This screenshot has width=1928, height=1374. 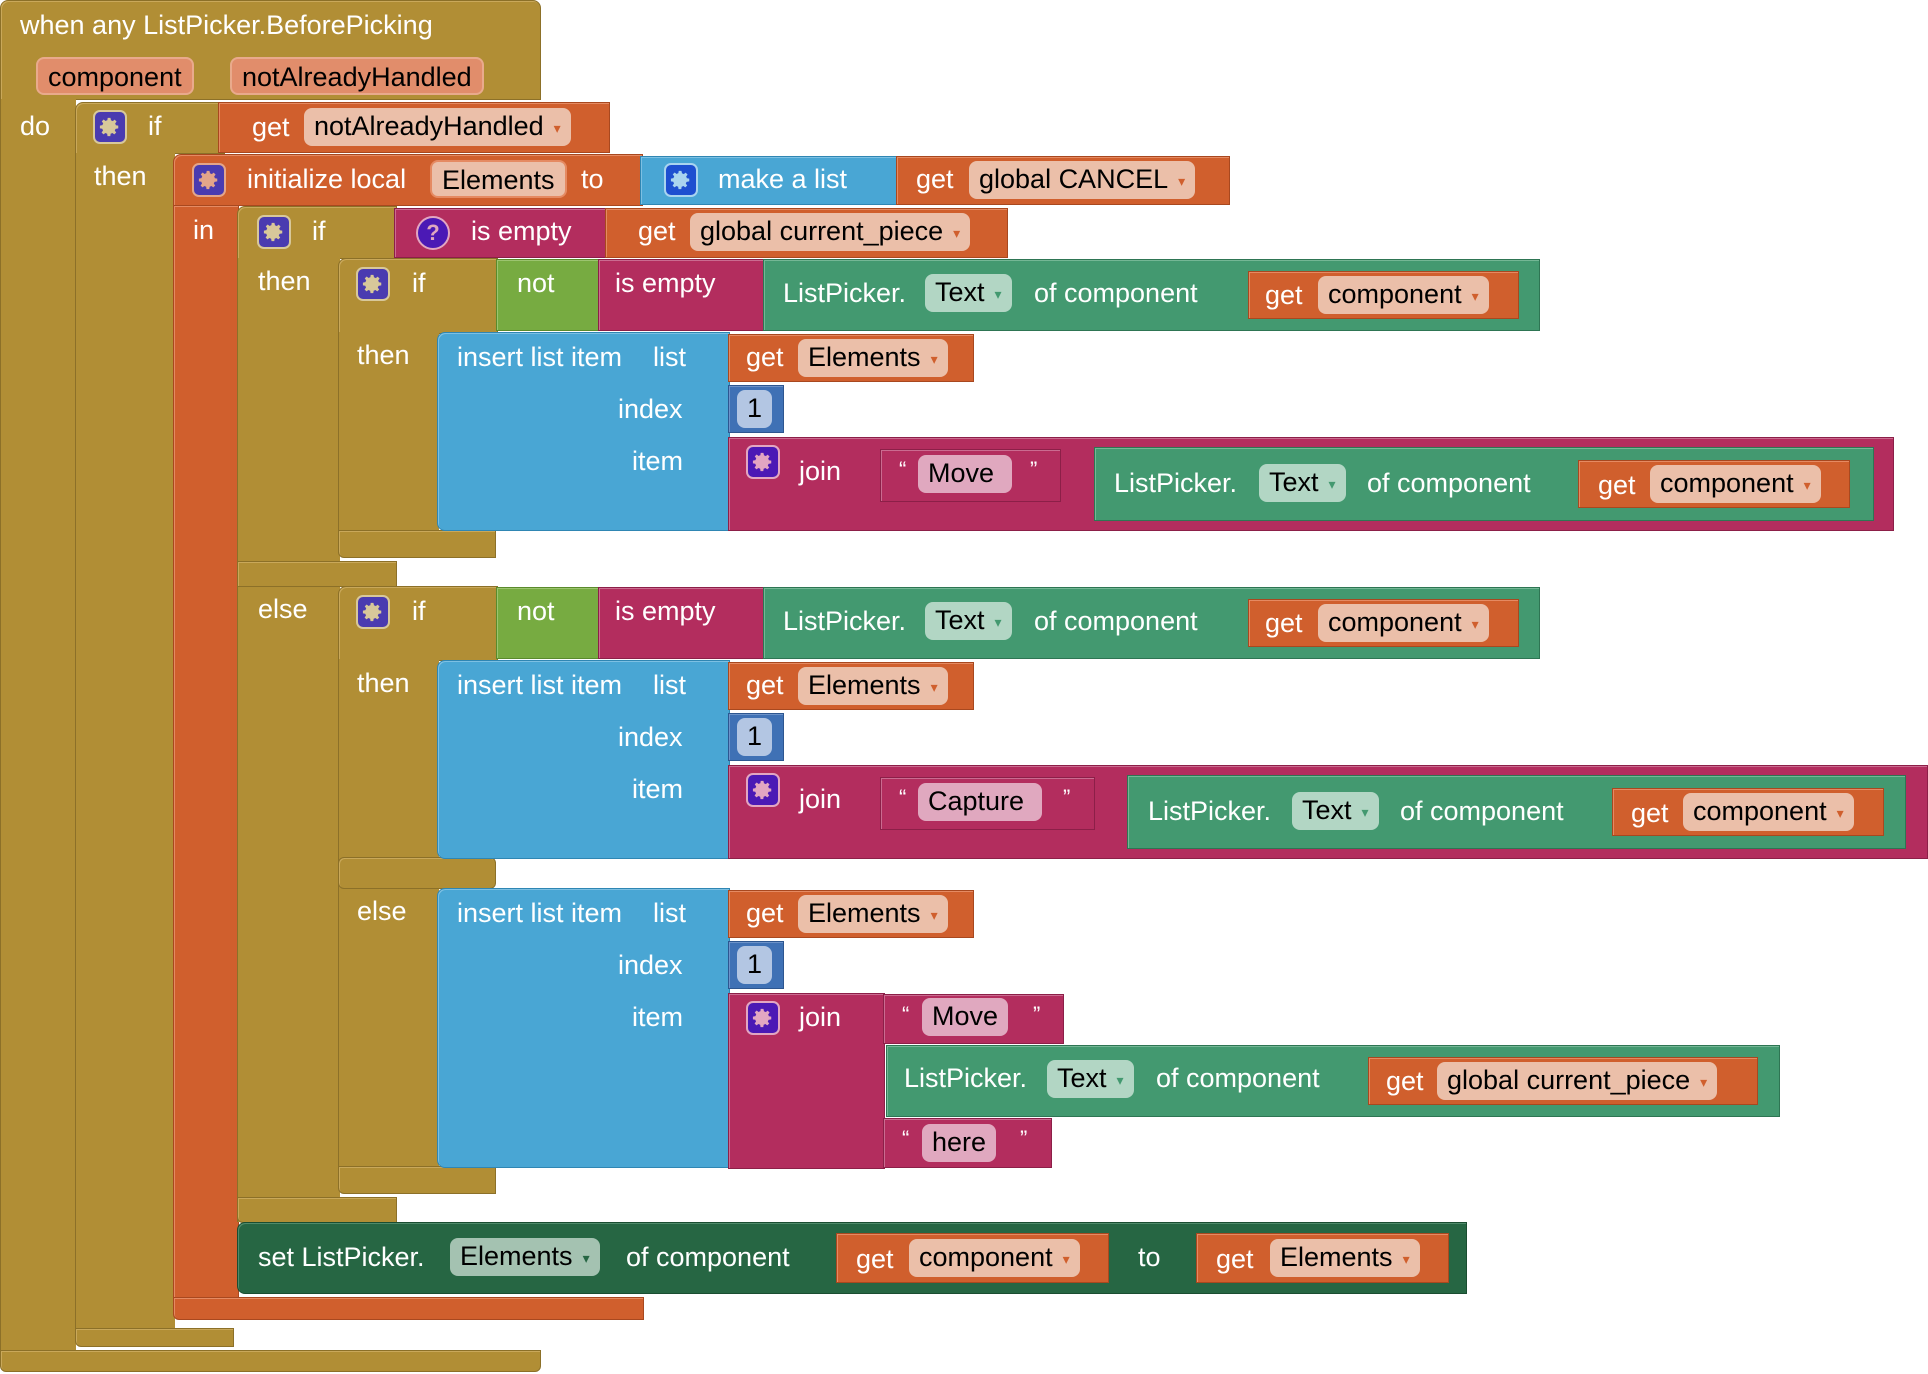 I want to click on join-label: join, so click(x=820, y=1017).